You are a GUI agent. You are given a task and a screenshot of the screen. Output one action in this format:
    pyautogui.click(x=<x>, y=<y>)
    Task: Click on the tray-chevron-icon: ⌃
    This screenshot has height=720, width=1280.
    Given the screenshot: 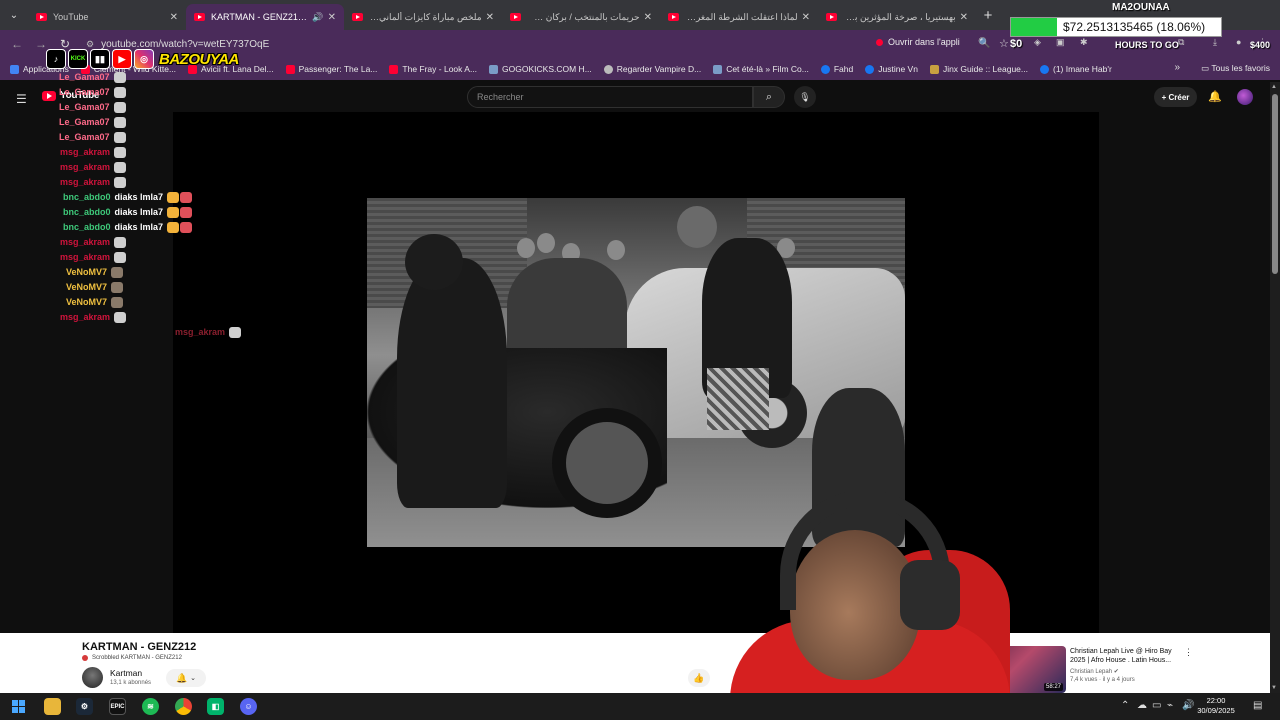 What is the action you would take?
    pyautogui.click(x=1125, y=705)
    